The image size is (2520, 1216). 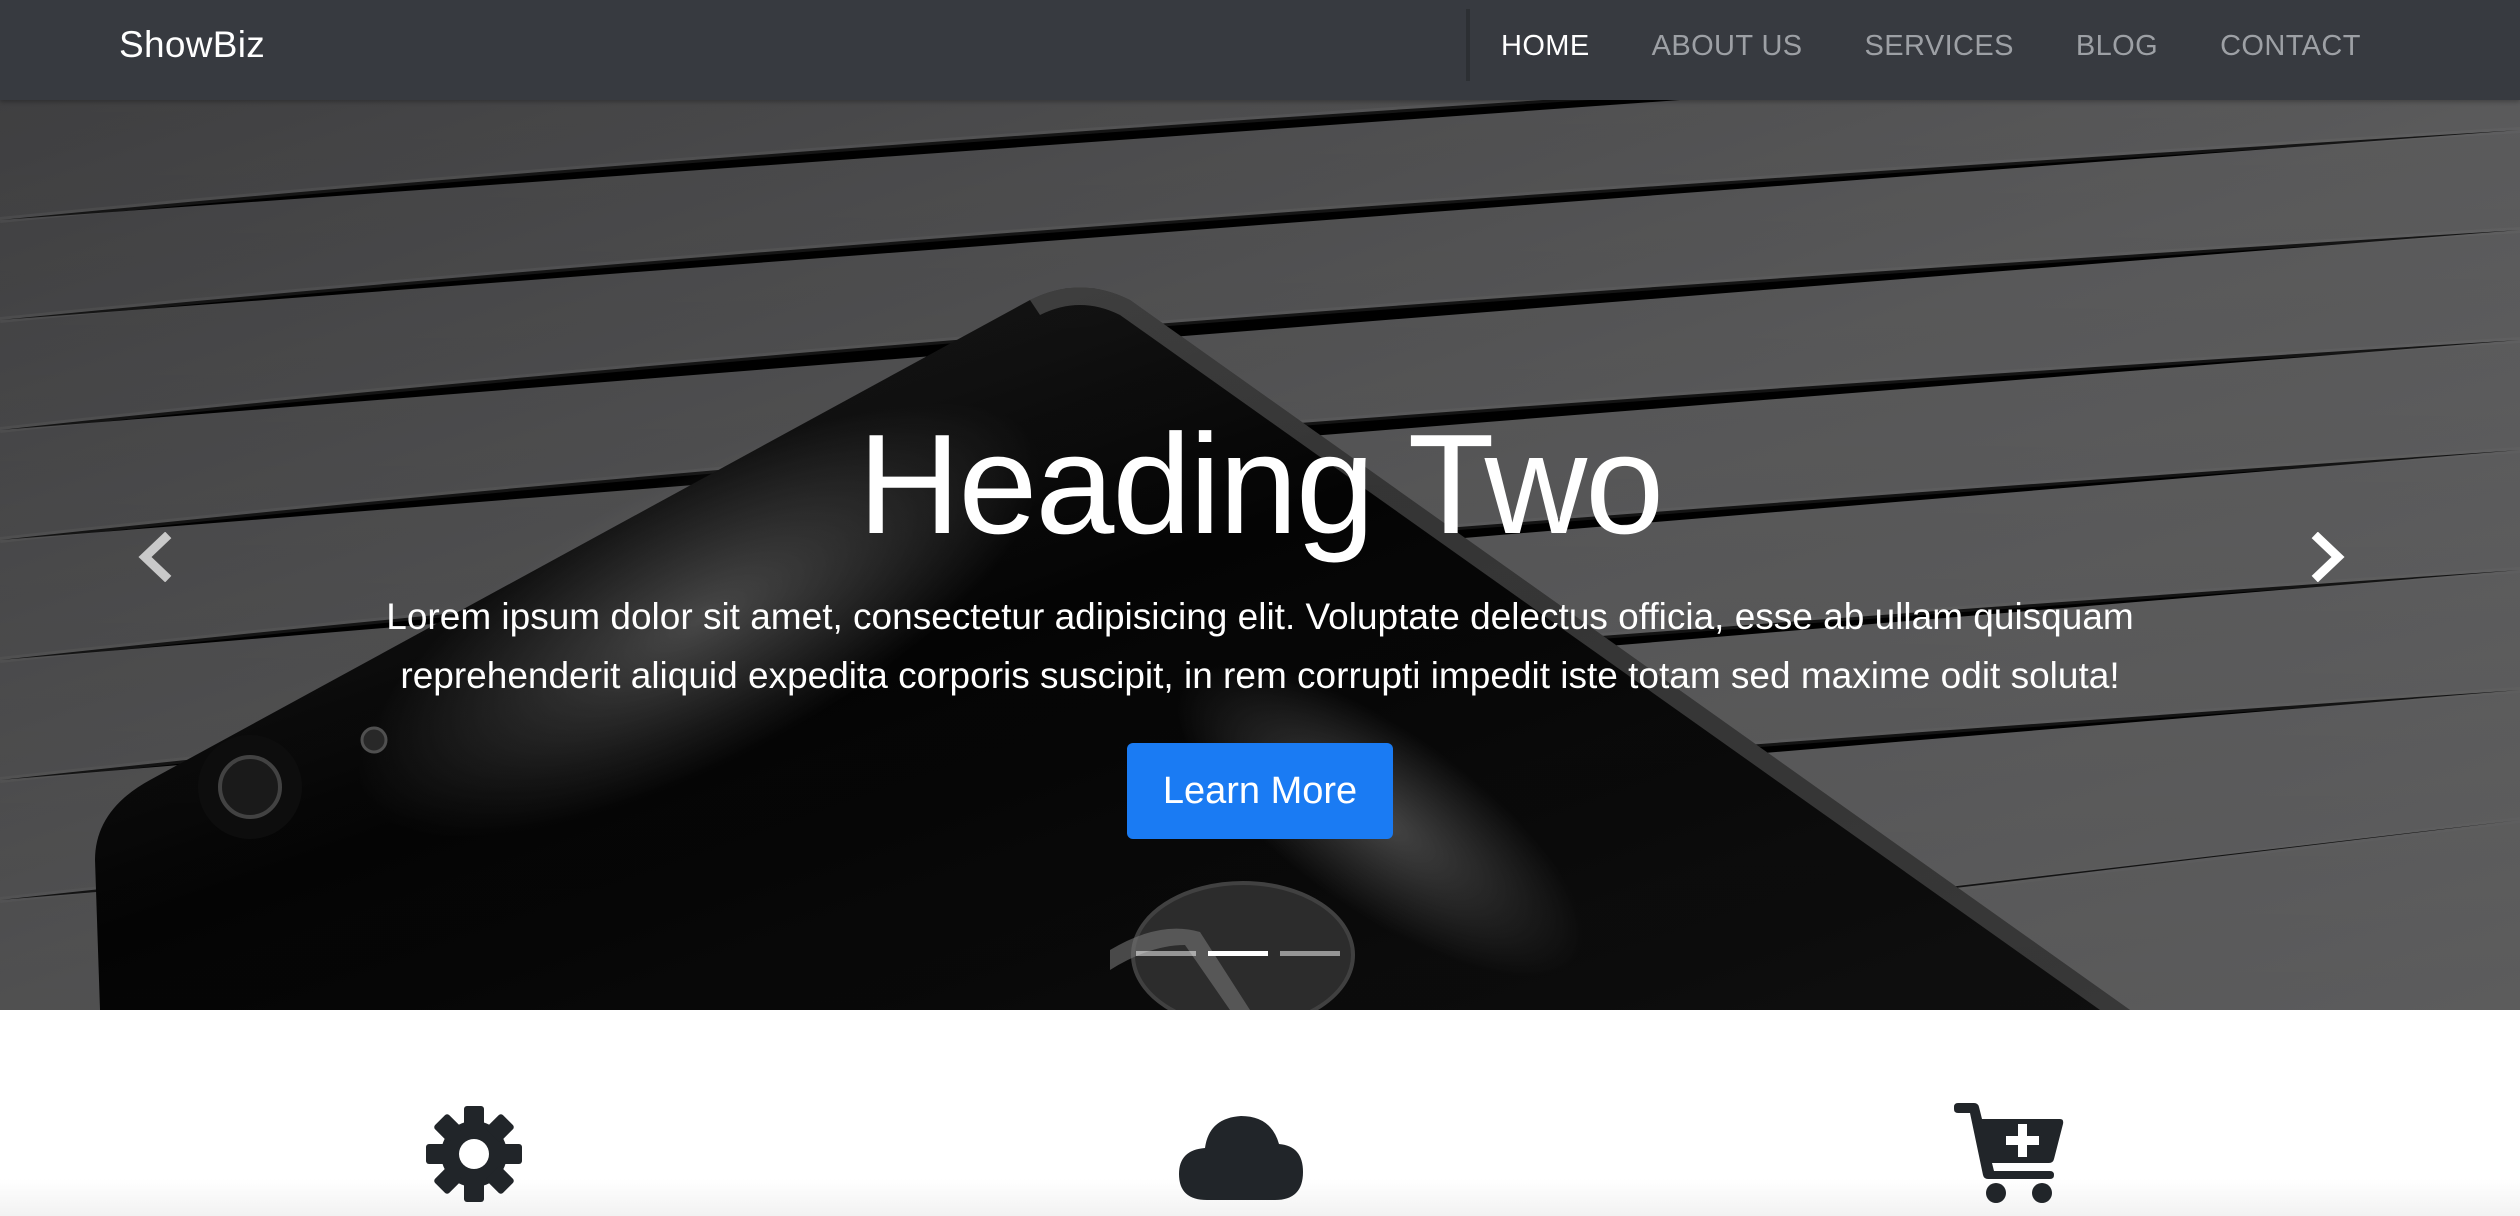 I want to click on carousel-indicators, so click(x=1238, y=953).